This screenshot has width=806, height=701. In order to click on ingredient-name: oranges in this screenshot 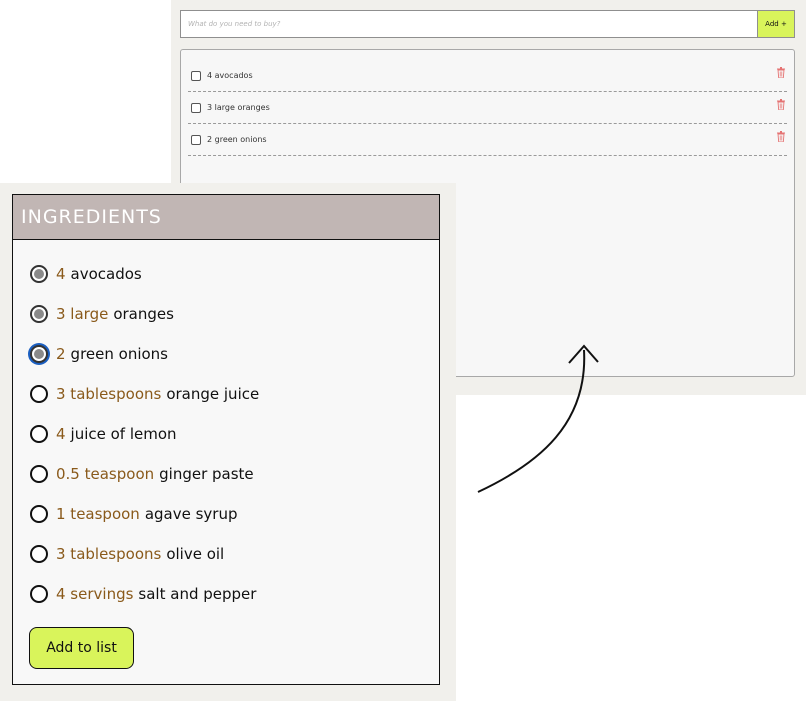, I will do `click(143, 314)`.